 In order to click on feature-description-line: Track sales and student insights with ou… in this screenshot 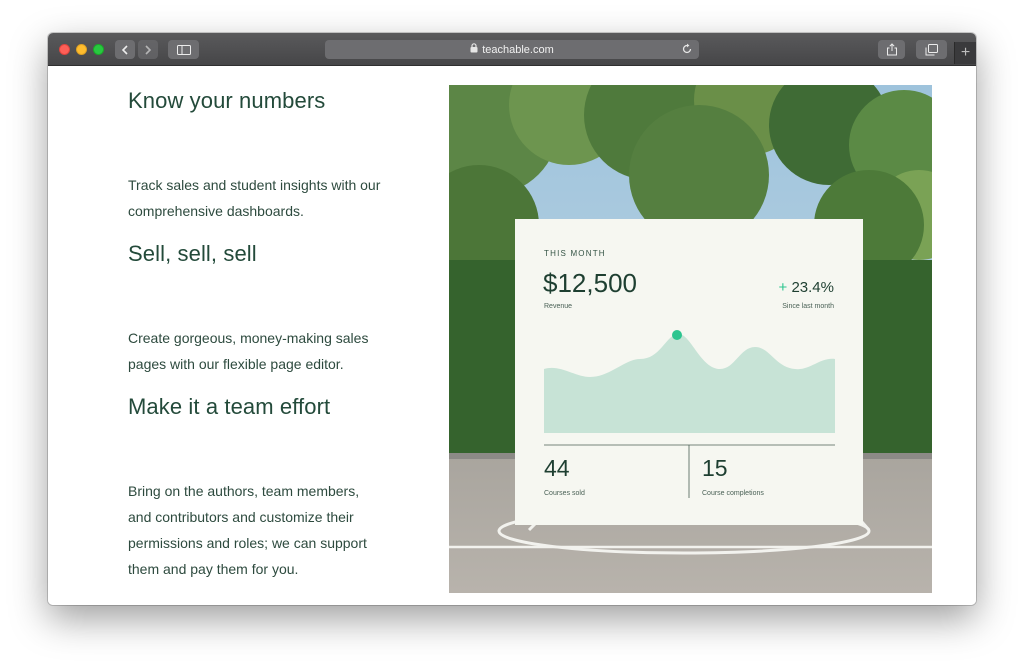, I will do `click(254, 185)`.